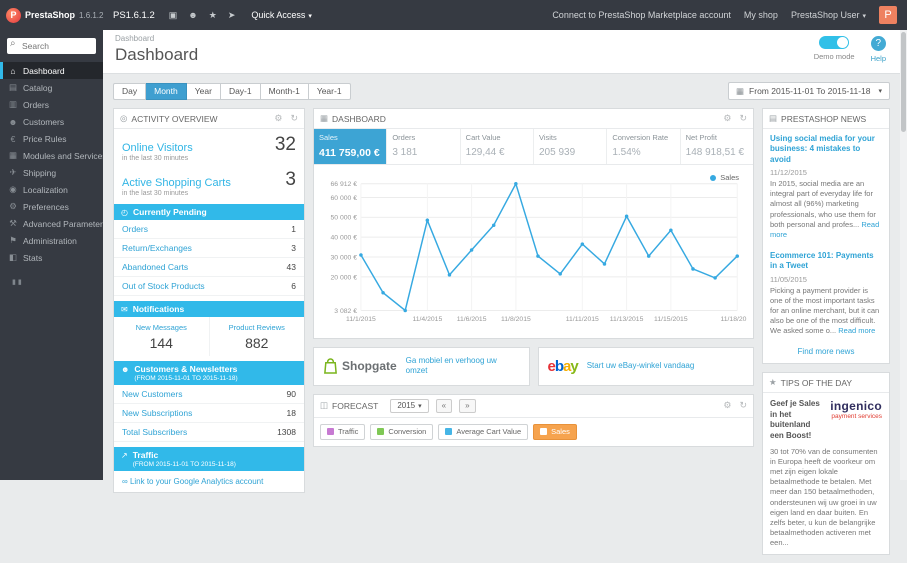 The height and width of the screenshot is (563, 907). I want to click on new-customers-link: New Customers, so click(152, 394).